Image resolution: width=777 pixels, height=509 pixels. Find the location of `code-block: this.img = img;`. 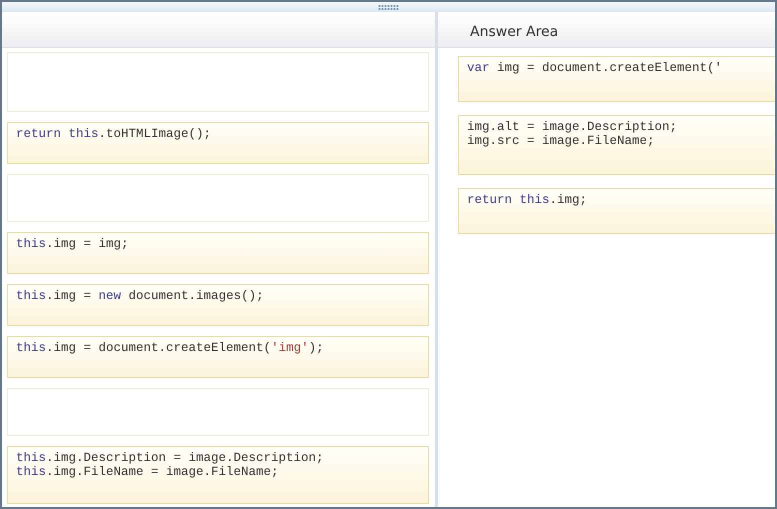

code-block: this.img = img; is located at coordinates (218, 253).